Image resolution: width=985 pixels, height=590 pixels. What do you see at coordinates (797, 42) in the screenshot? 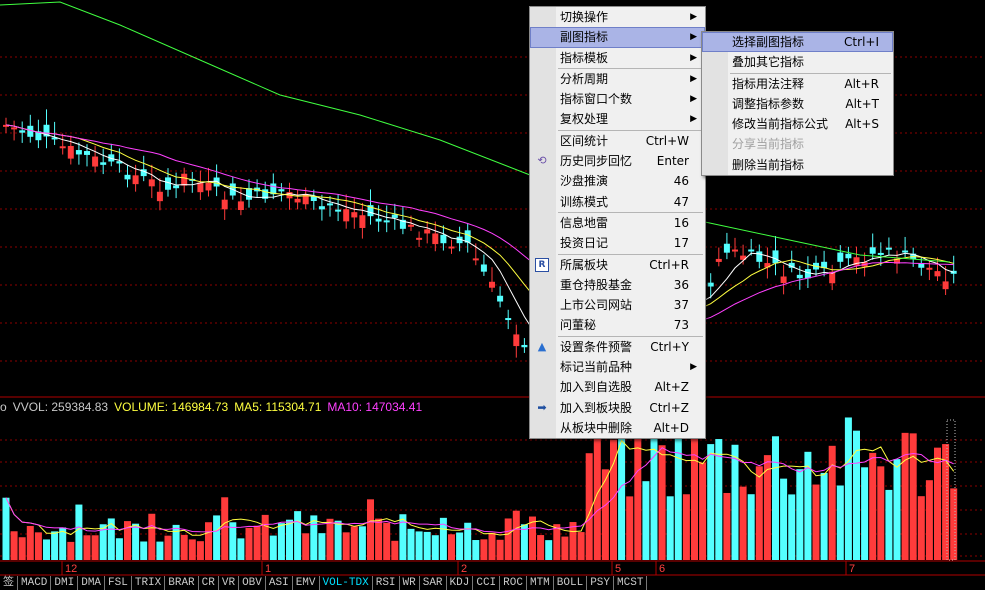
I see `submenu-item: 选择副图指标 Ctrl+I` at bounding box center [797, 42].